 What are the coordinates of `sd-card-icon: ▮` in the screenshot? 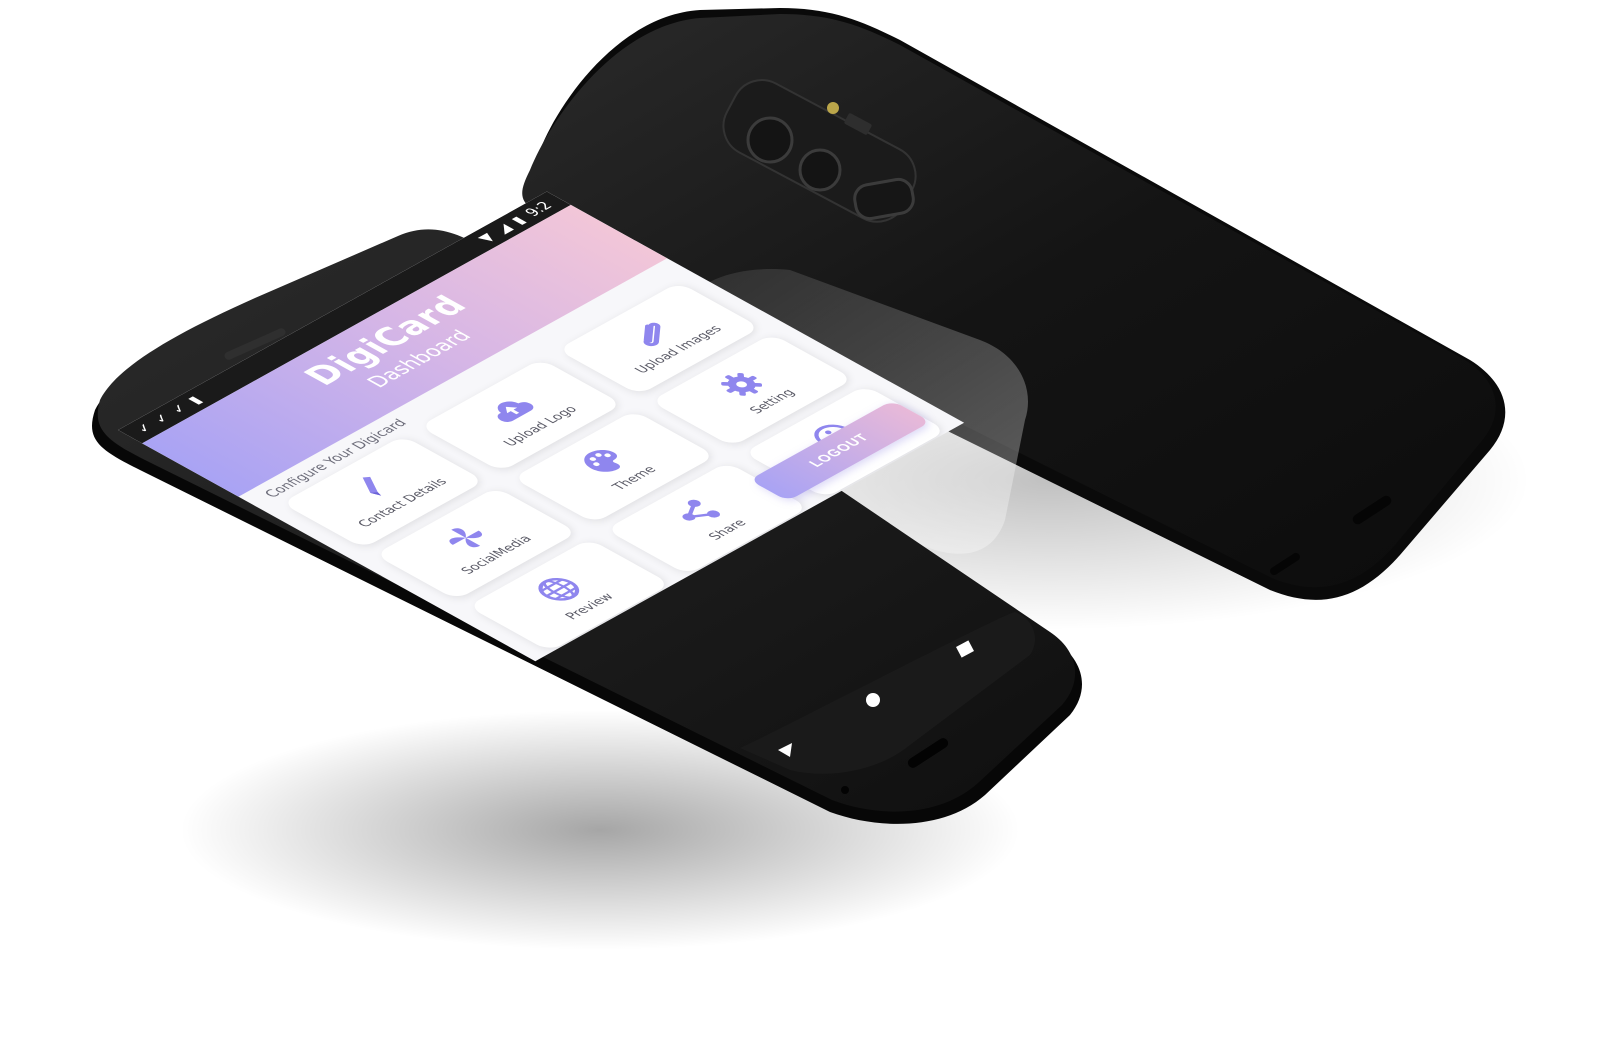 It's located at (195, 400).